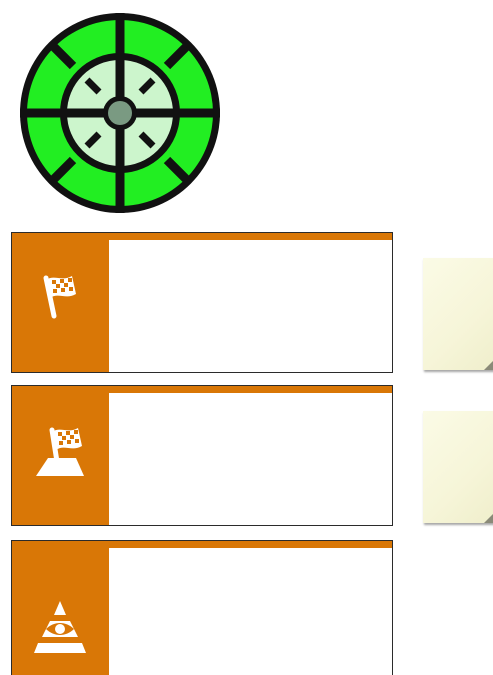 The width and height of the screenshot is (493, 675). Describe the element at coordinates (60, 451) in the screenshot. I see `flag-on-mound-icon` at that location.